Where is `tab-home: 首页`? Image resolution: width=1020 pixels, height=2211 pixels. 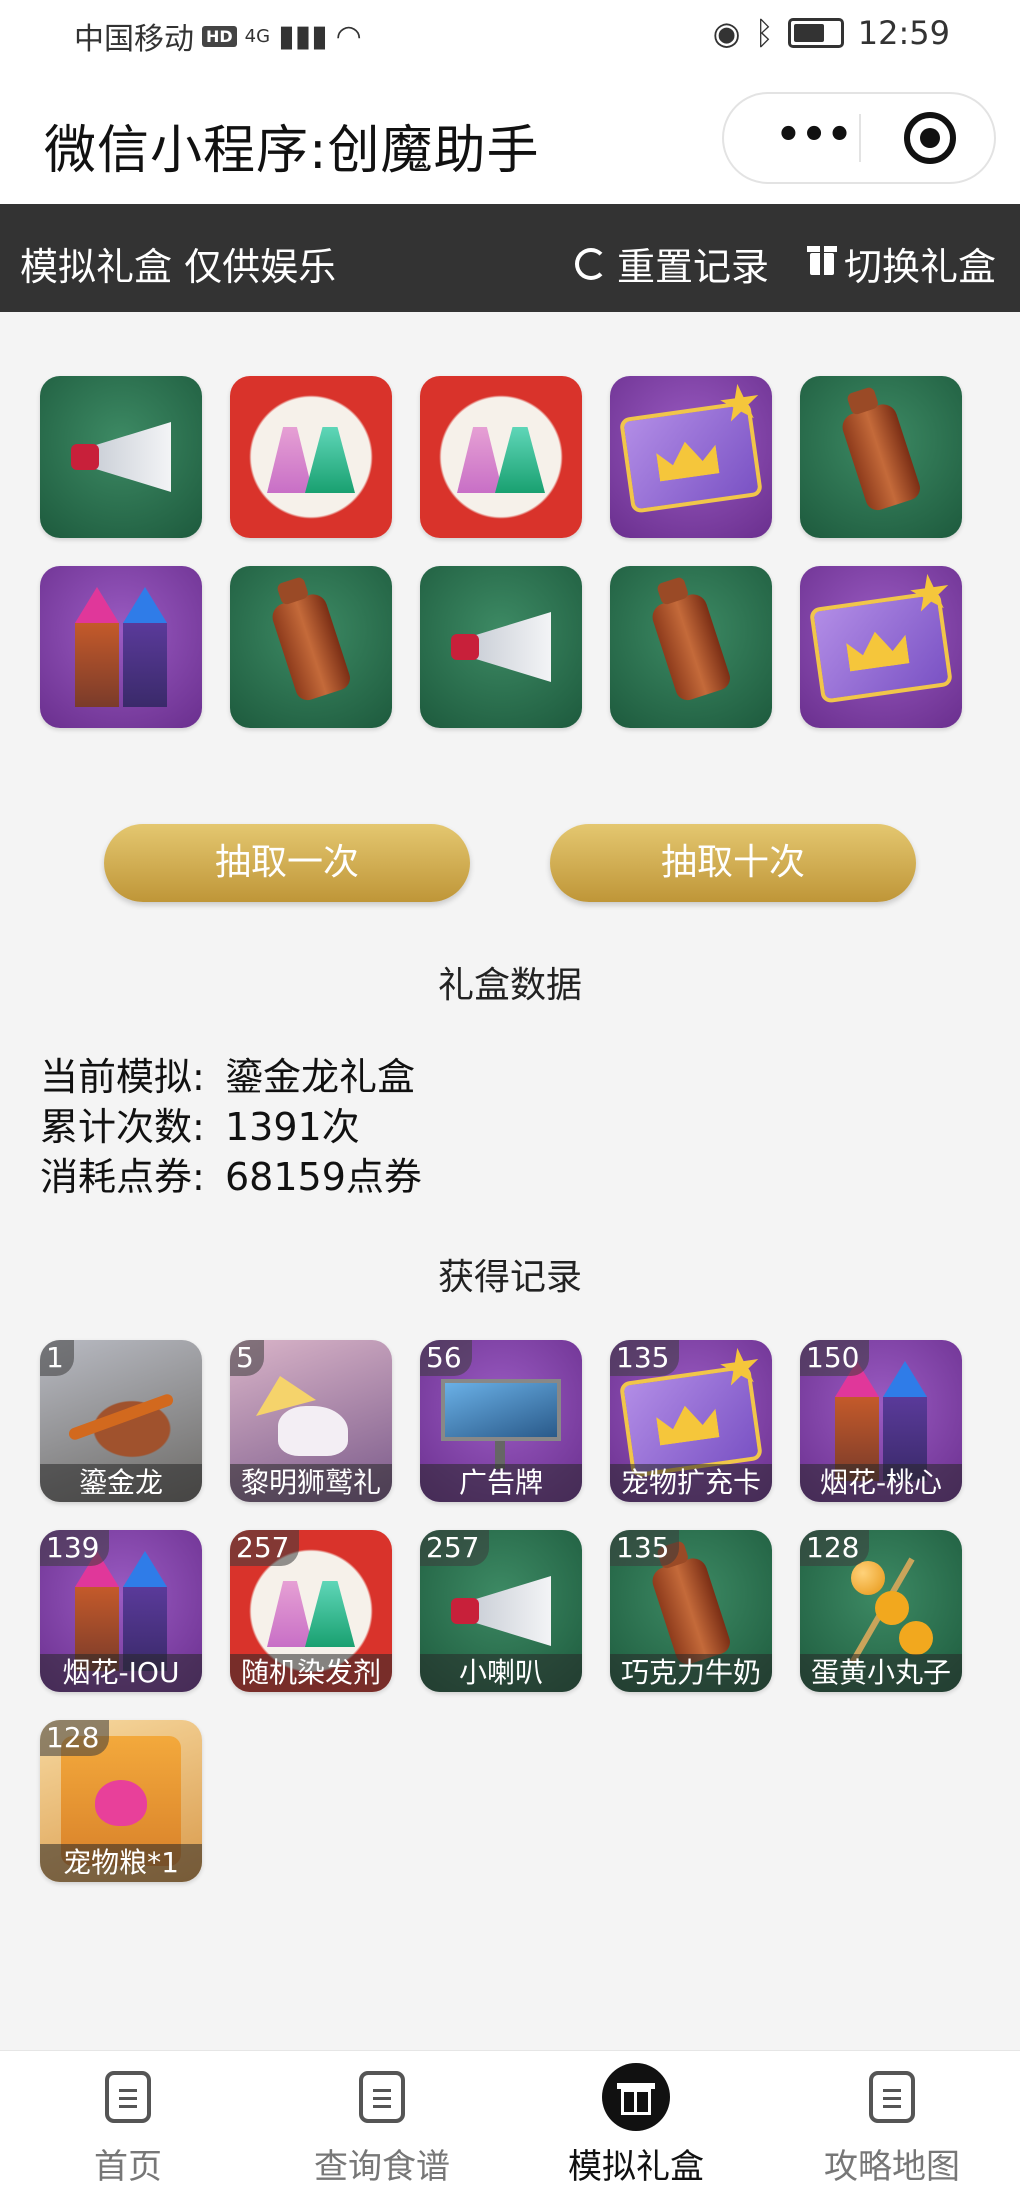 tab-home: 首页 is located at coordinates (128, 2129).